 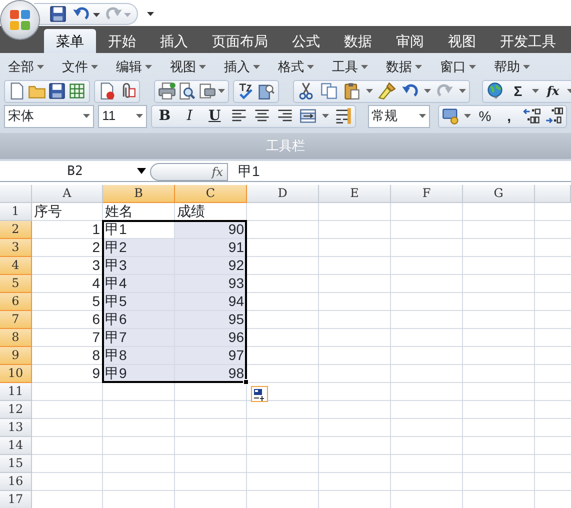 What do you see at coordinates (355, 194) in the screenshot?
I see `column-header: E` at bounding box center [355, 194].